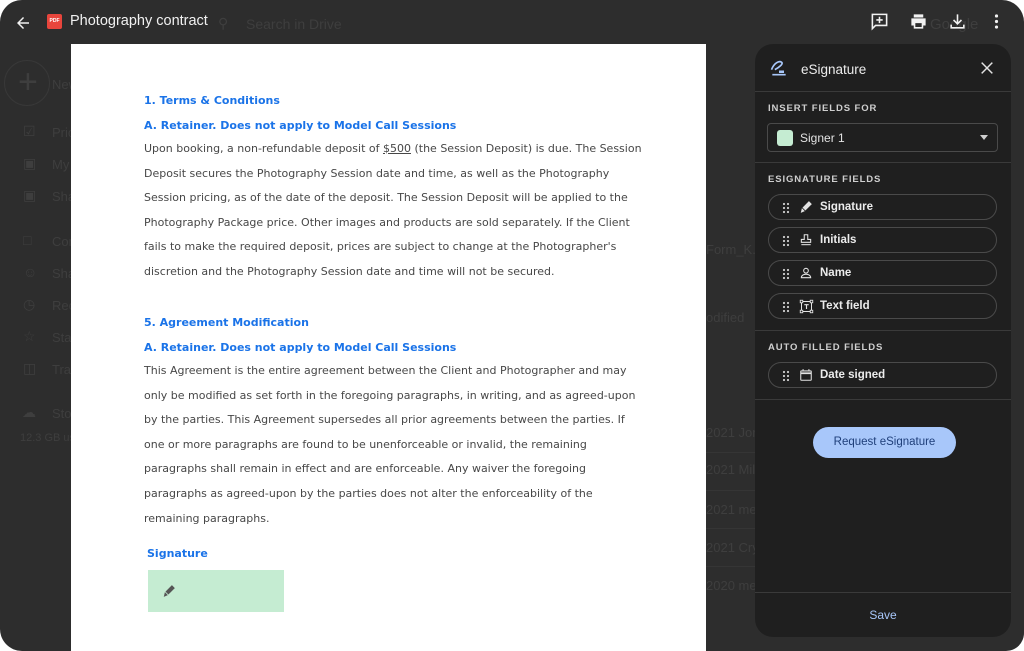 The height and width of the screenshot is (651, 1024). I want to click on panel-title: eSignature, so click(834, 69).